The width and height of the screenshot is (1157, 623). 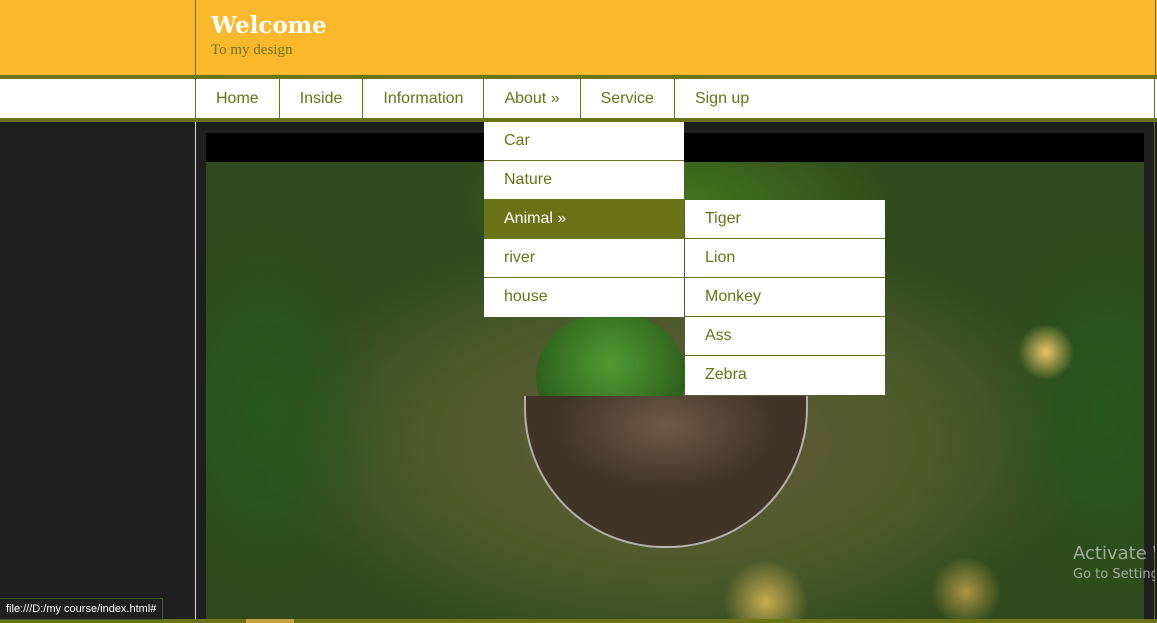 What do you see at coordinates (584, 258) in the screenshot?
I see `menu-item-river: river` at bounding box center [584, 258].